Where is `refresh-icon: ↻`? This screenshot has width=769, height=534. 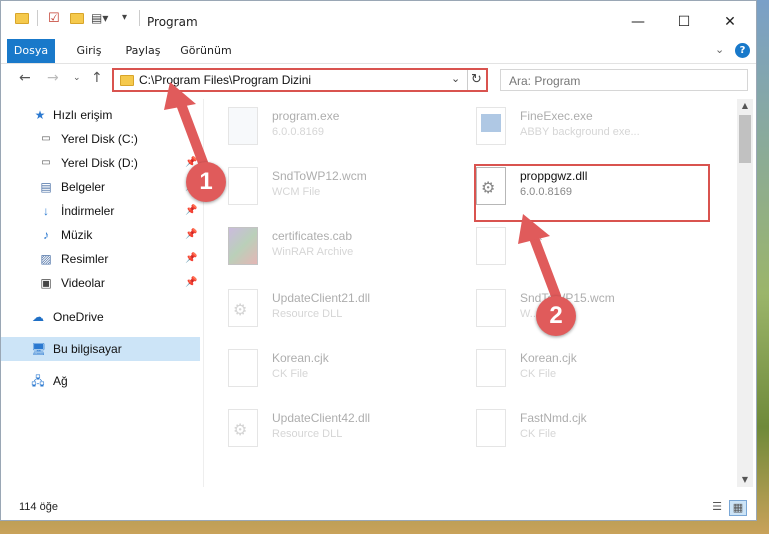
refresh-icon: ↻ is located at coordinates (476, 80).